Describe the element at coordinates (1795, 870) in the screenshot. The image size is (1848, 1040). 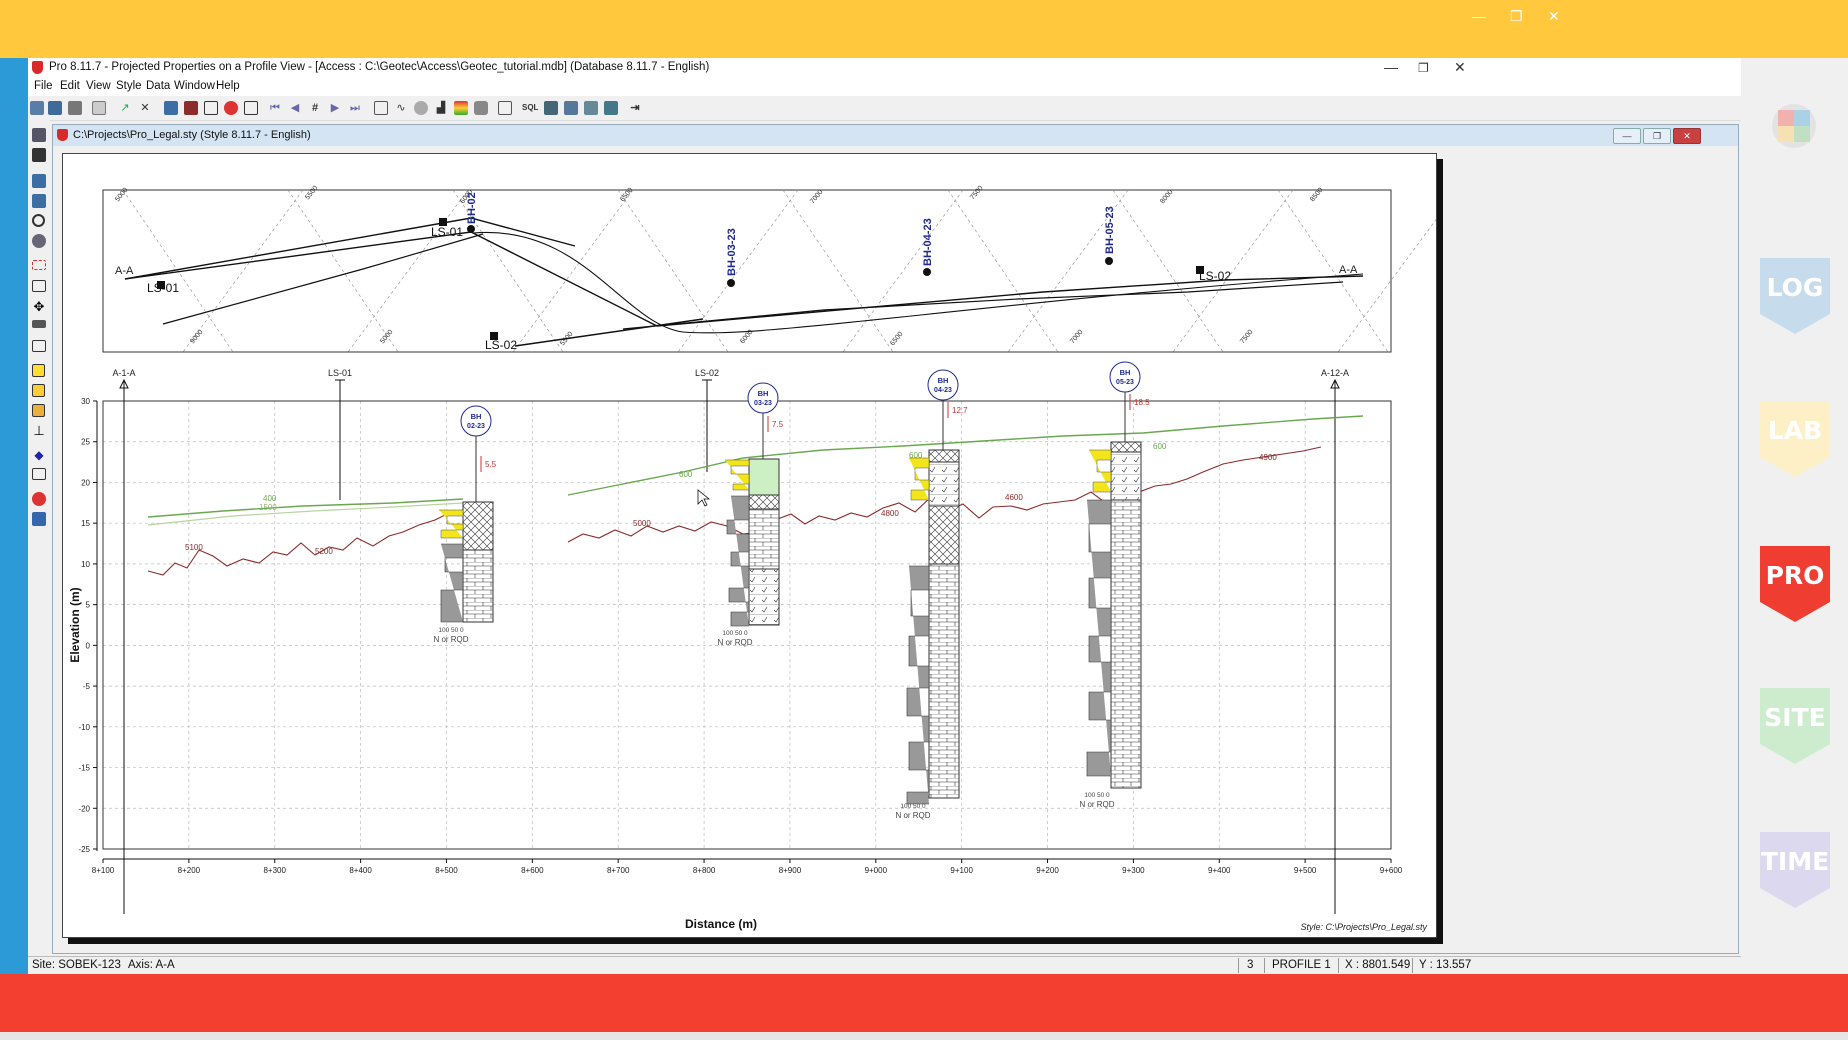
I see `module-time: TIME` at that location.